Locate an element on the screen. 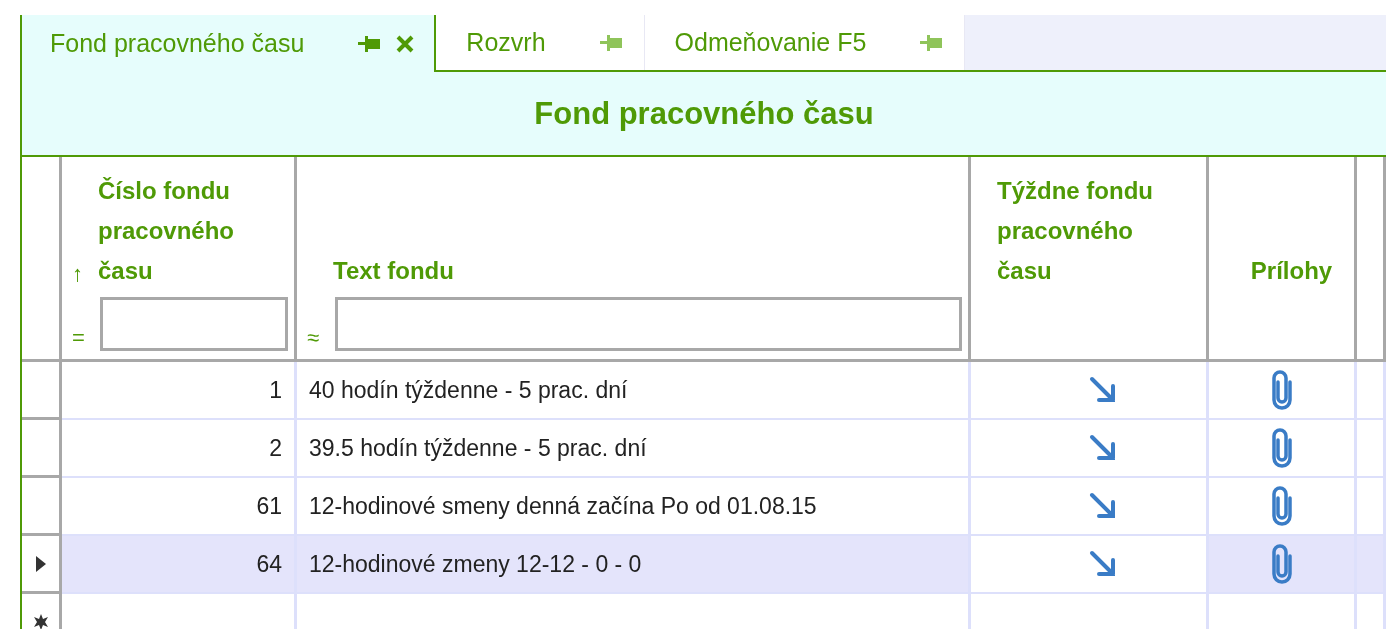  table-cell: 1 is located at coordinates (179, 391).